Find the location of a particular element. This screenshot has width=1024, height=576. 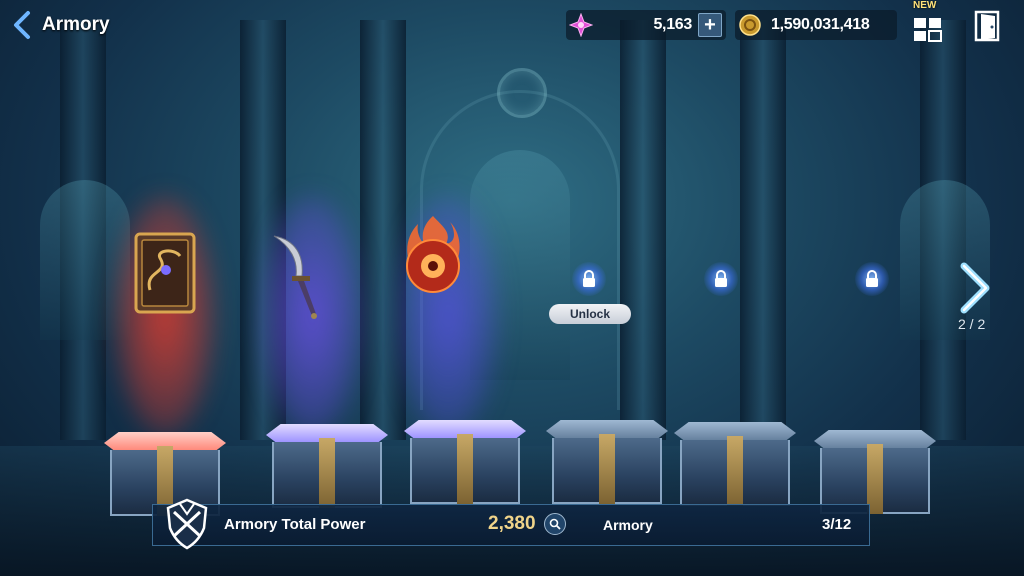

gold-currency: 1,590,031,418 is located at coordinates (816, 25).